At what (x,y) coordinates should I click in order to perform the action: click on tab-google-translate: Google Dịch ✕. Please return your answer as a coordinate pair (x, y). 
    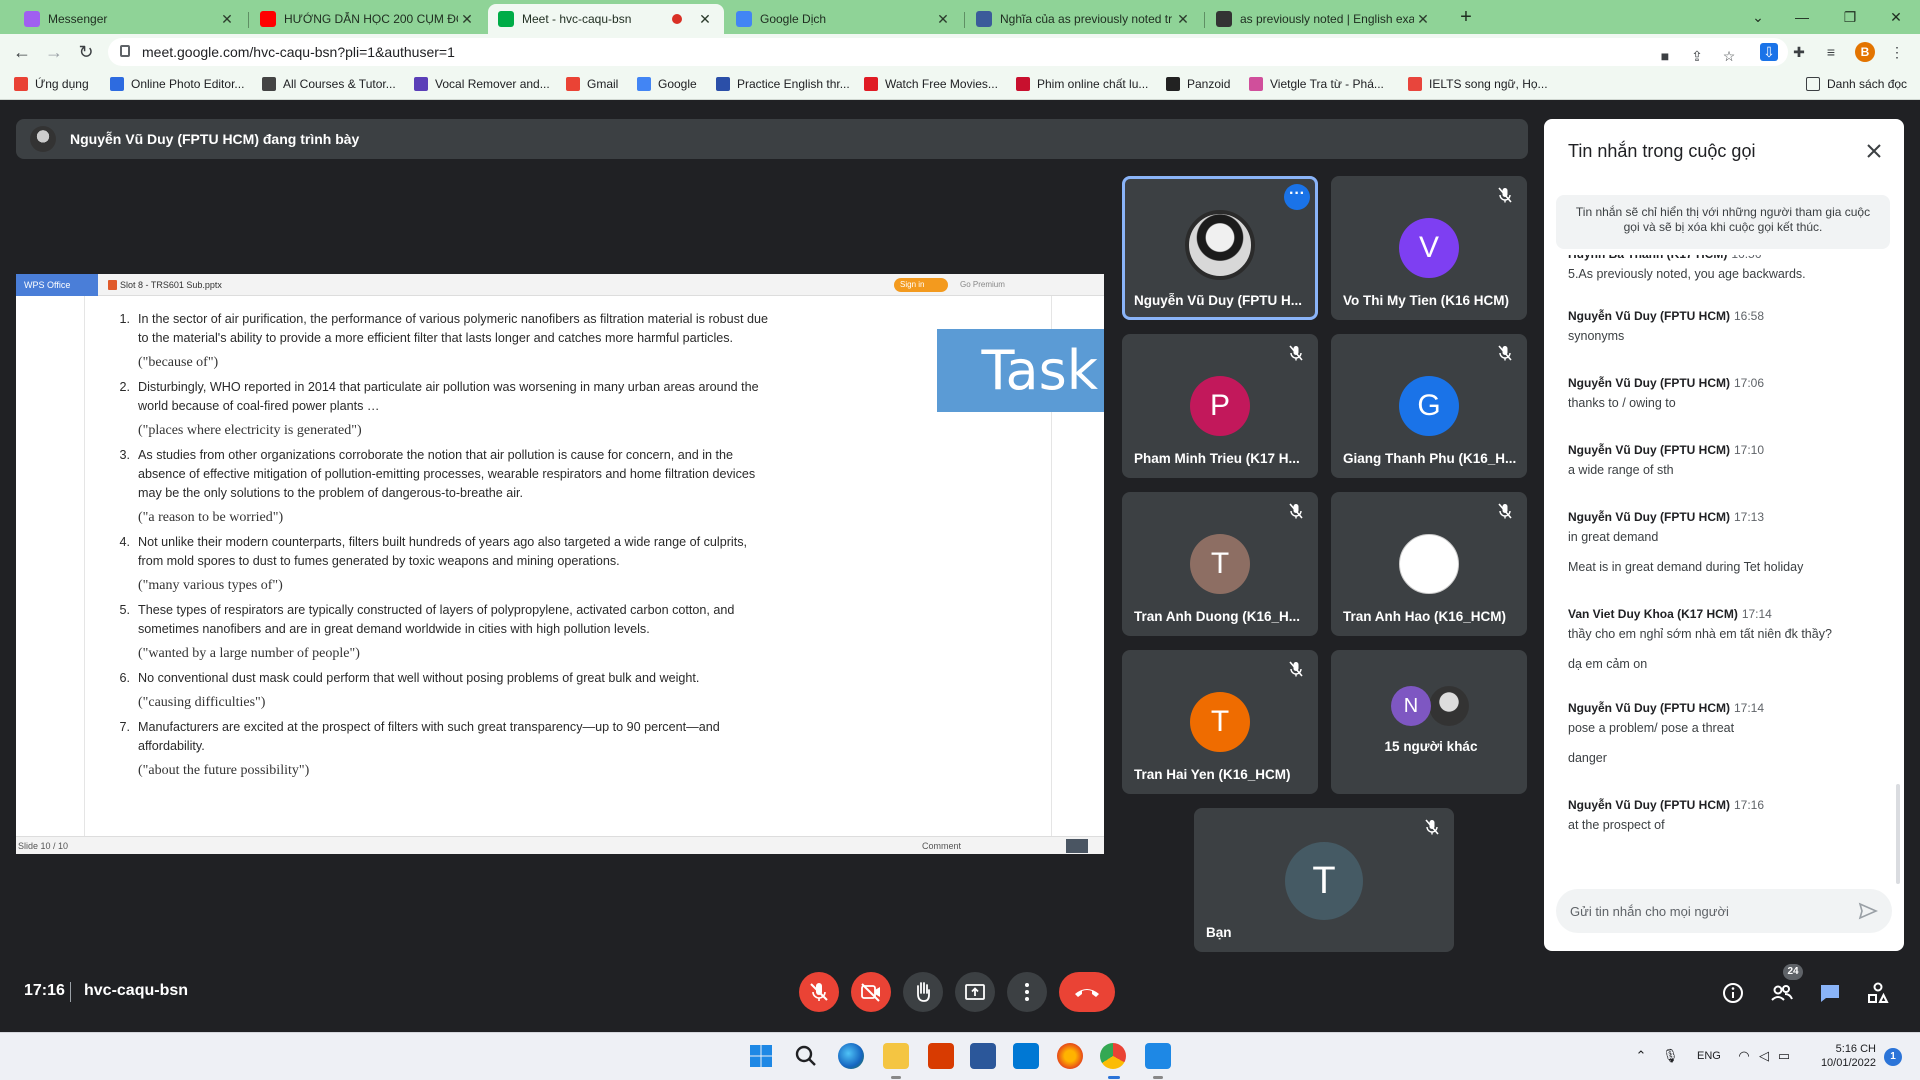
    Looking at the image, I should click on (844, 19).